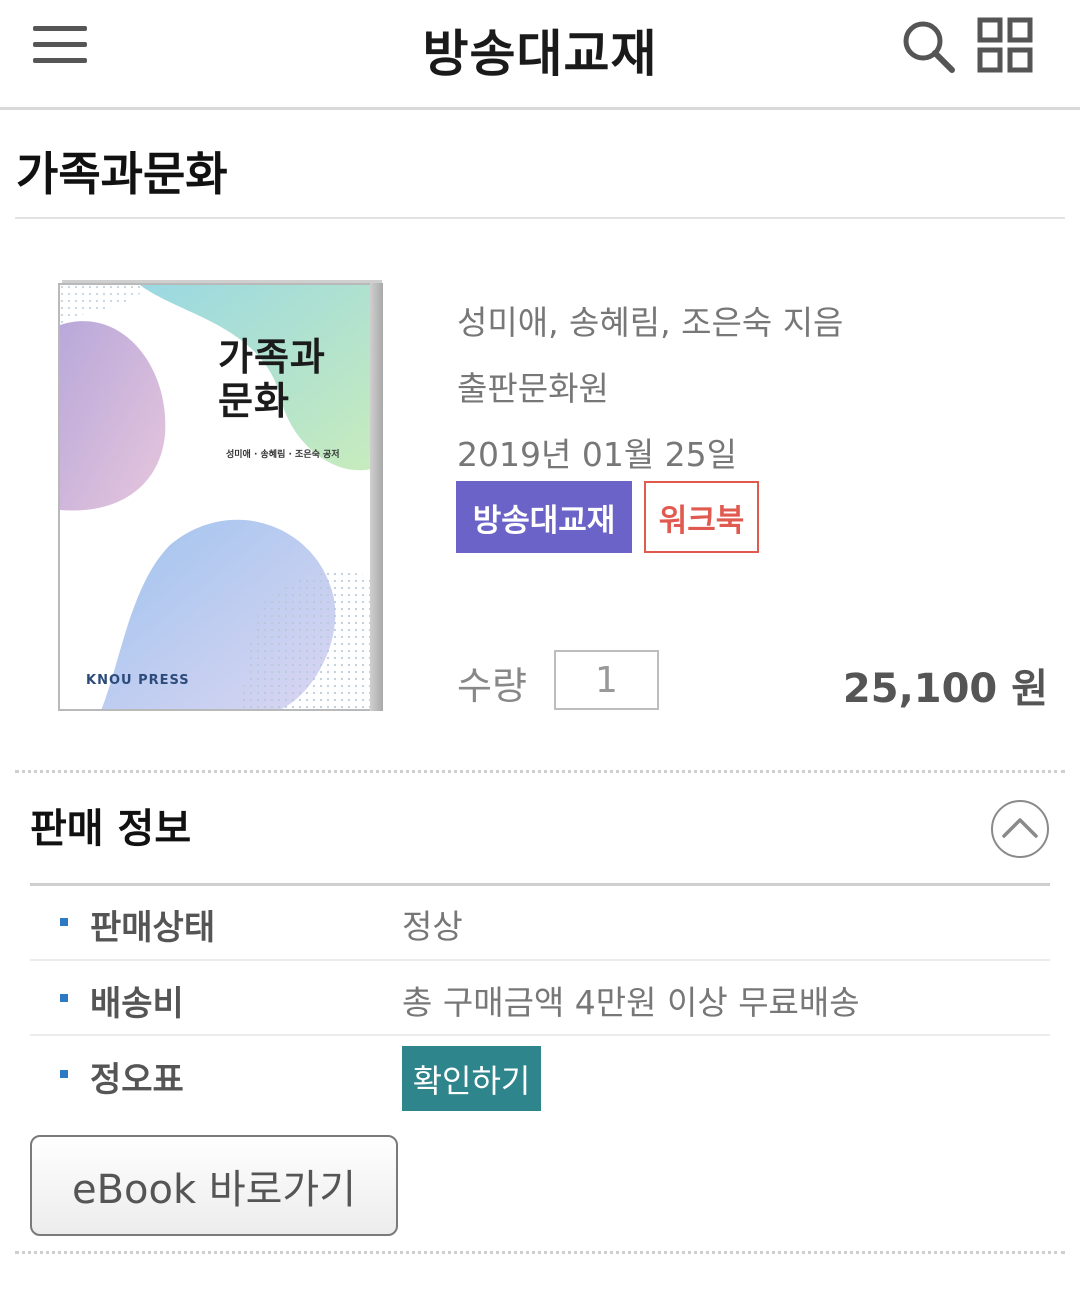 Image resolution: width=1080 pixels, height=1311 pixels. I want to click on section-title-sales-info: 판매 정보, so click(111, 829).